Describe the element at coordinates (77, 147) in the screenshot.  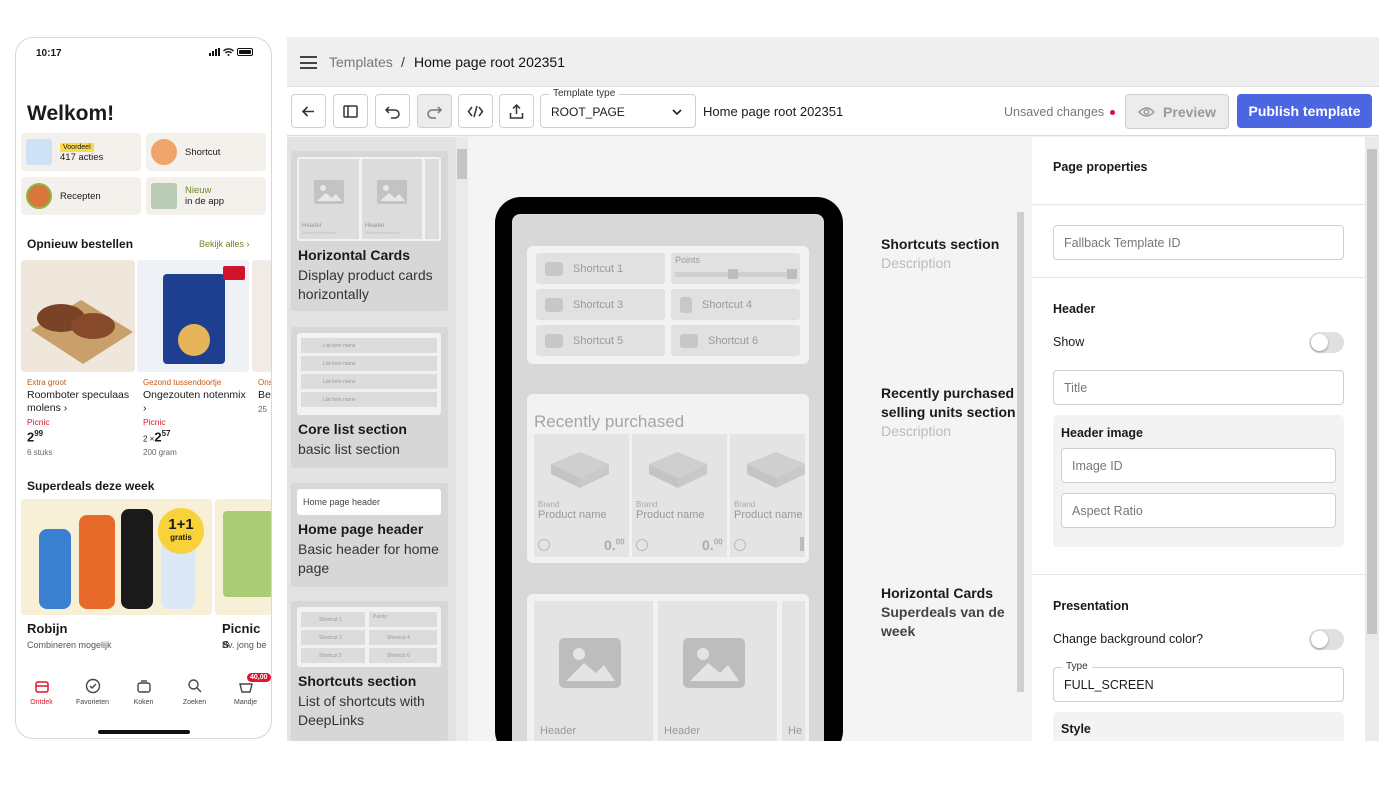
I see `voordeel-badge: Voordeel` at that location.